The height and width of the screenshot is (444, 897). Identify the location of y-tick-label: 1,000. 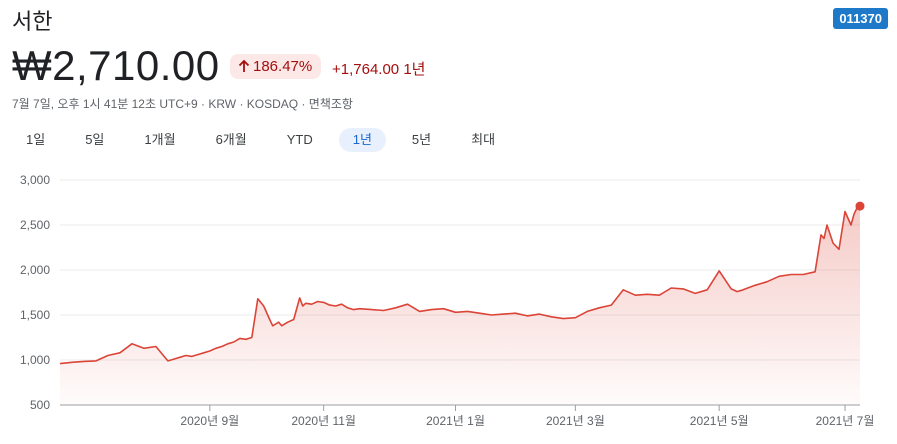
(35, 360).